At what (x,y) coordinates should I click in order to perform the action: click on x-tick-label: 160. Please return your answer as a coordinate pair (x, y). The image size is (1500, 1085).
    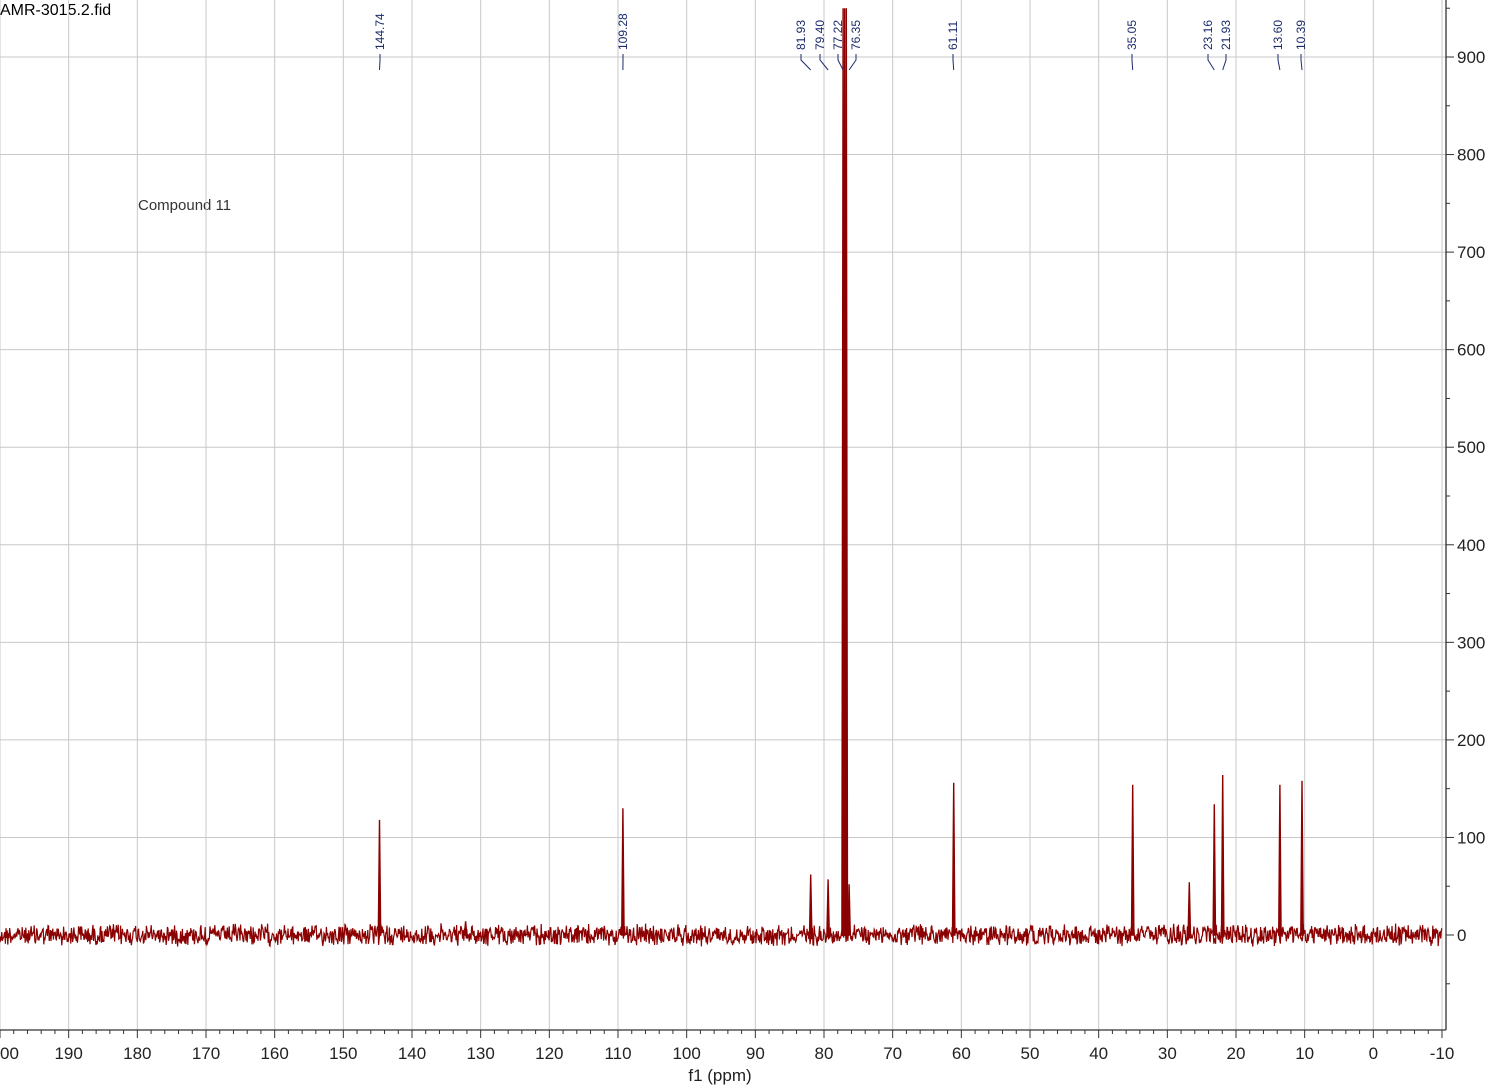
    Looking at the image, I should click on (274, 1053).